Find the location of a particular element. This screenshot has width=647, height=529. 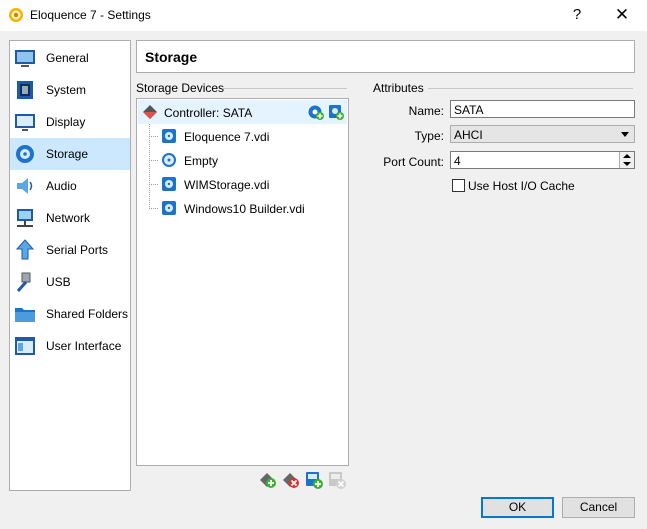

spin-up-icon is located at coordinates (627, 156).